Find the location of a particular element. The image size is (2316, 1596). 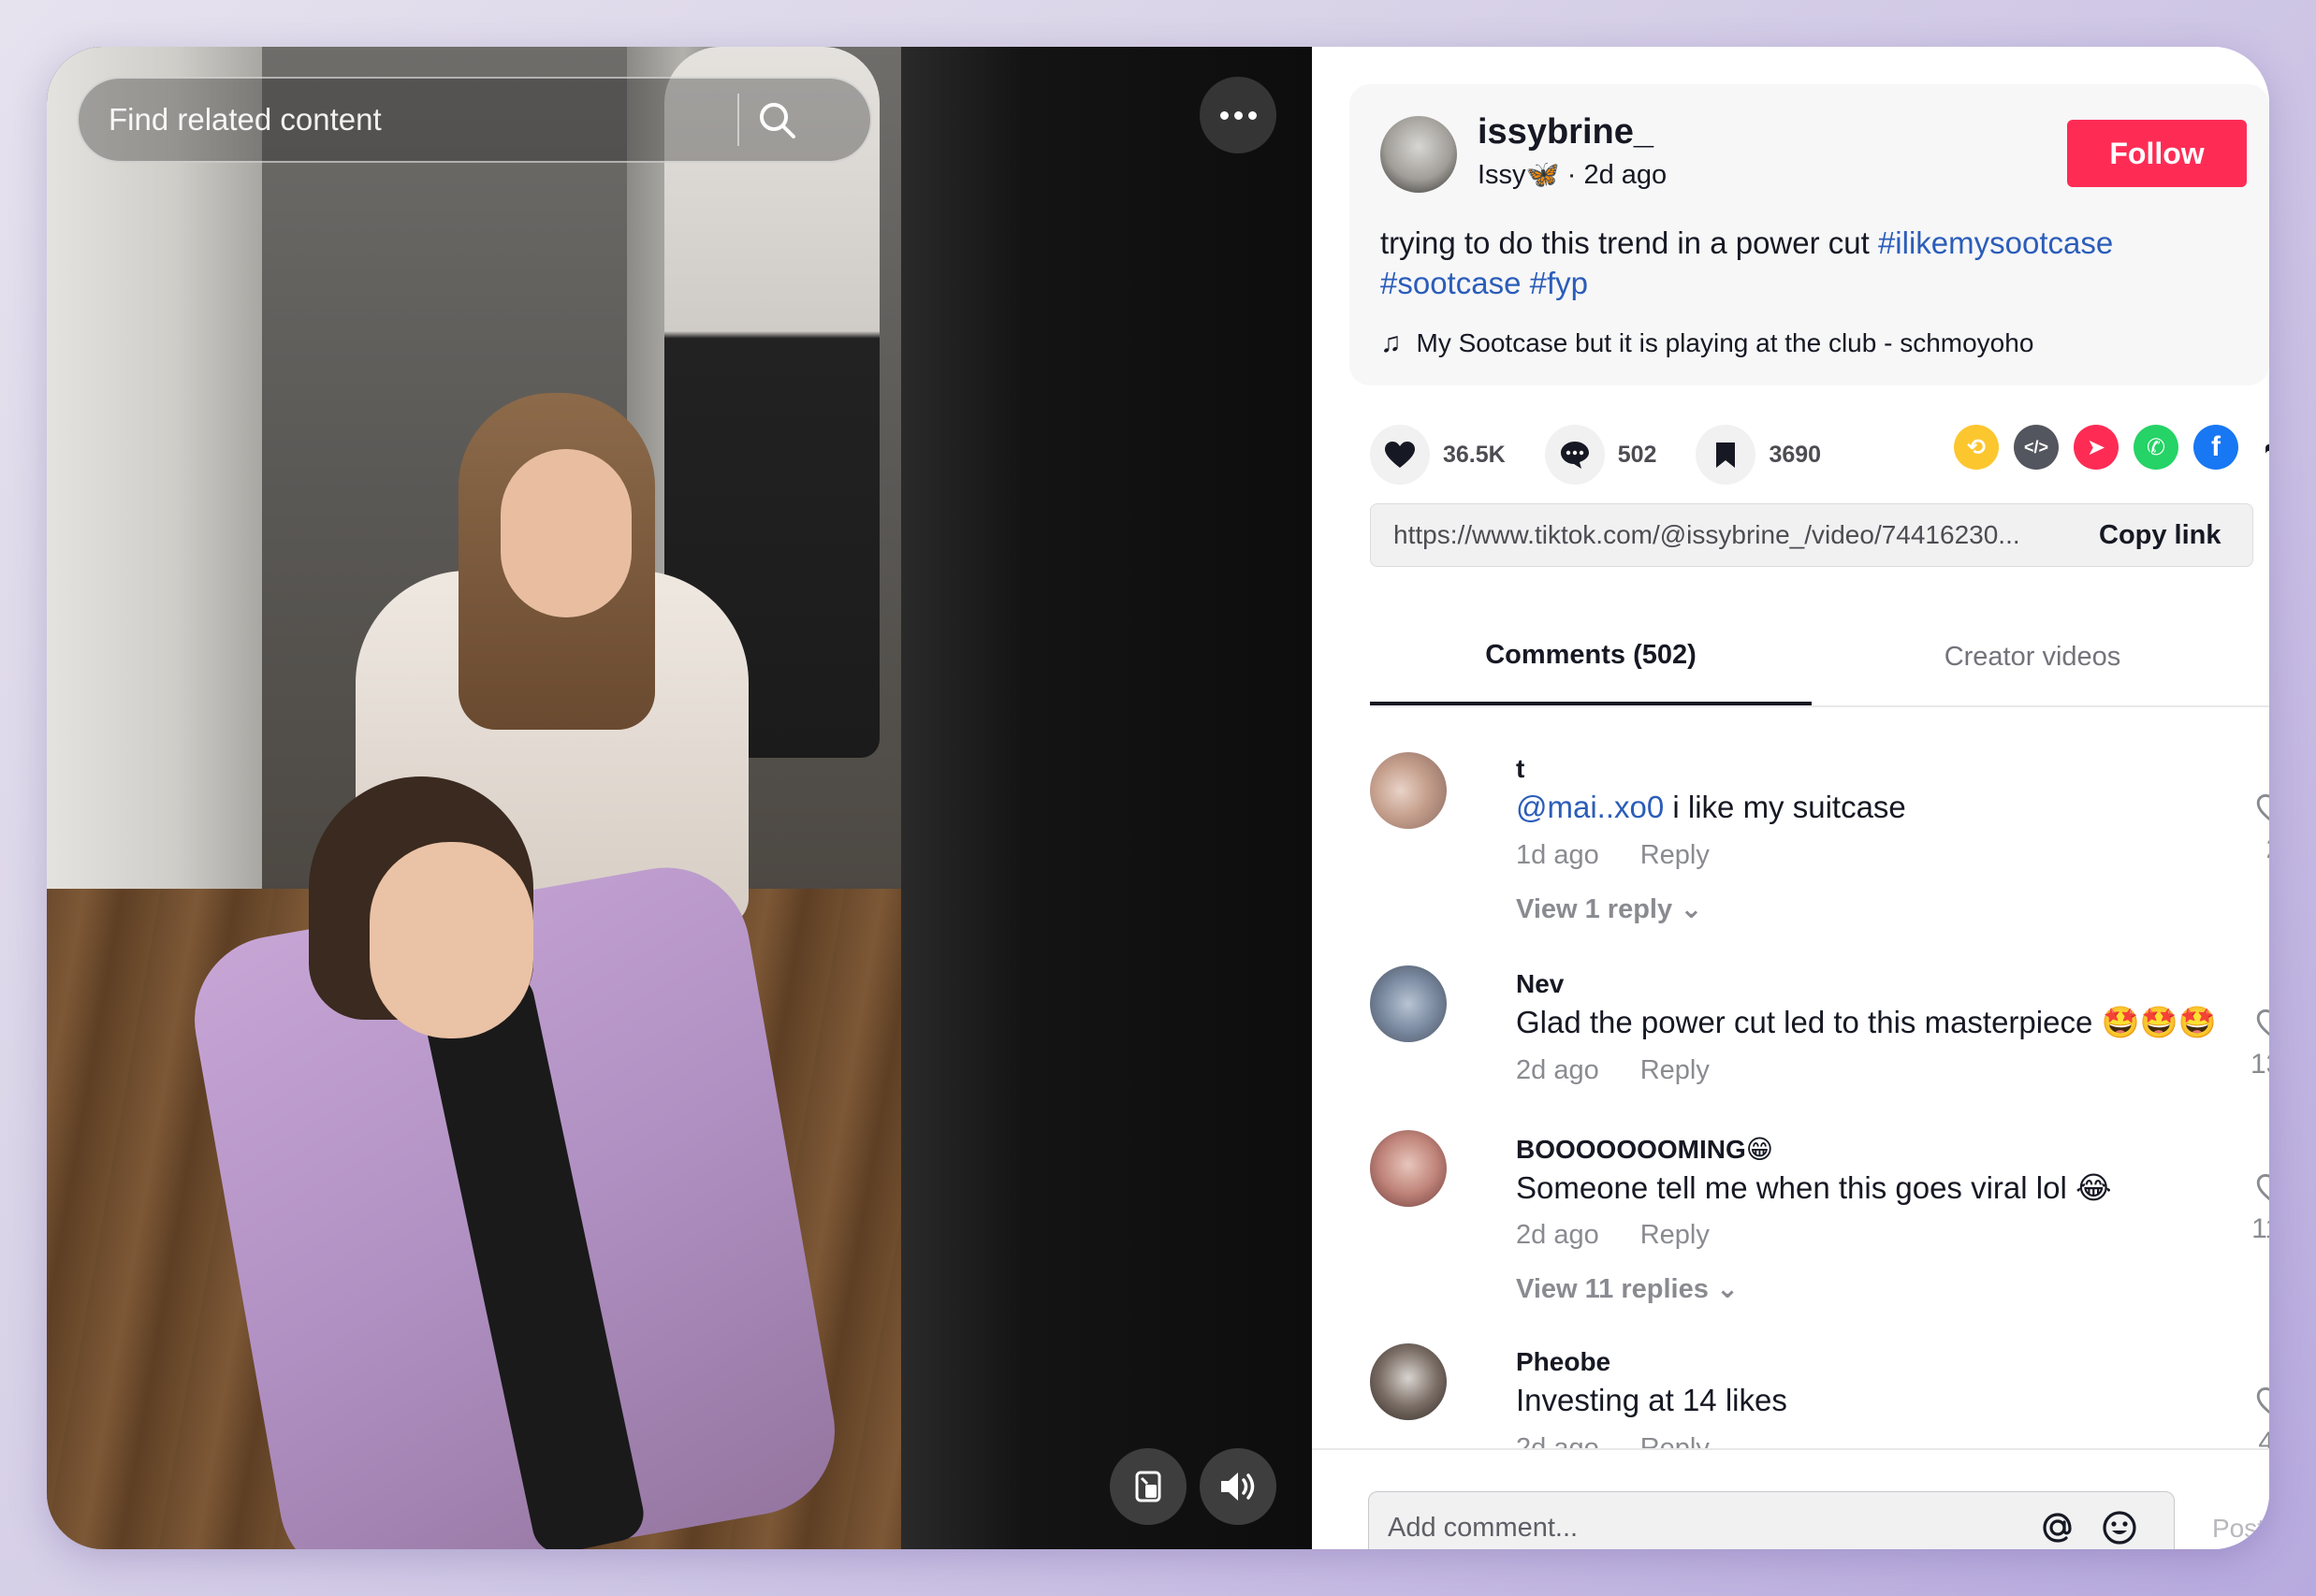

comment-mention: @mai..xo0 is located at coordinates (1590, 807).